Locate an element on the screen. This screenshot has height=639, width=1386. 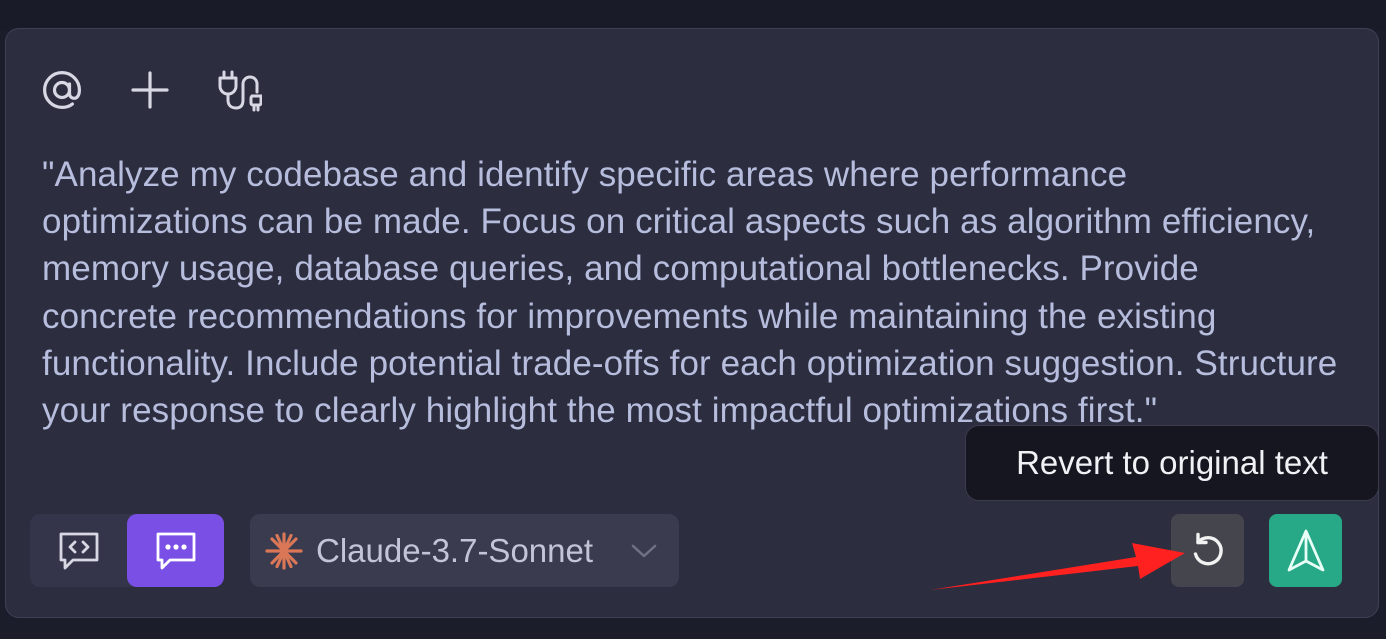
input-toolbar is located at coordinates (150, 90).